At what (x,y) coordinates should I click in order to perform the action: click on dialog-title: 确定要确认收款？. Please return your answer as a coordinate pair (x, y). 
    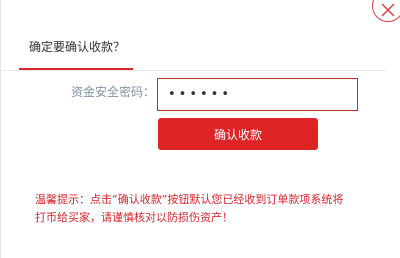
    Looking at the image, I should click on (77, 47).